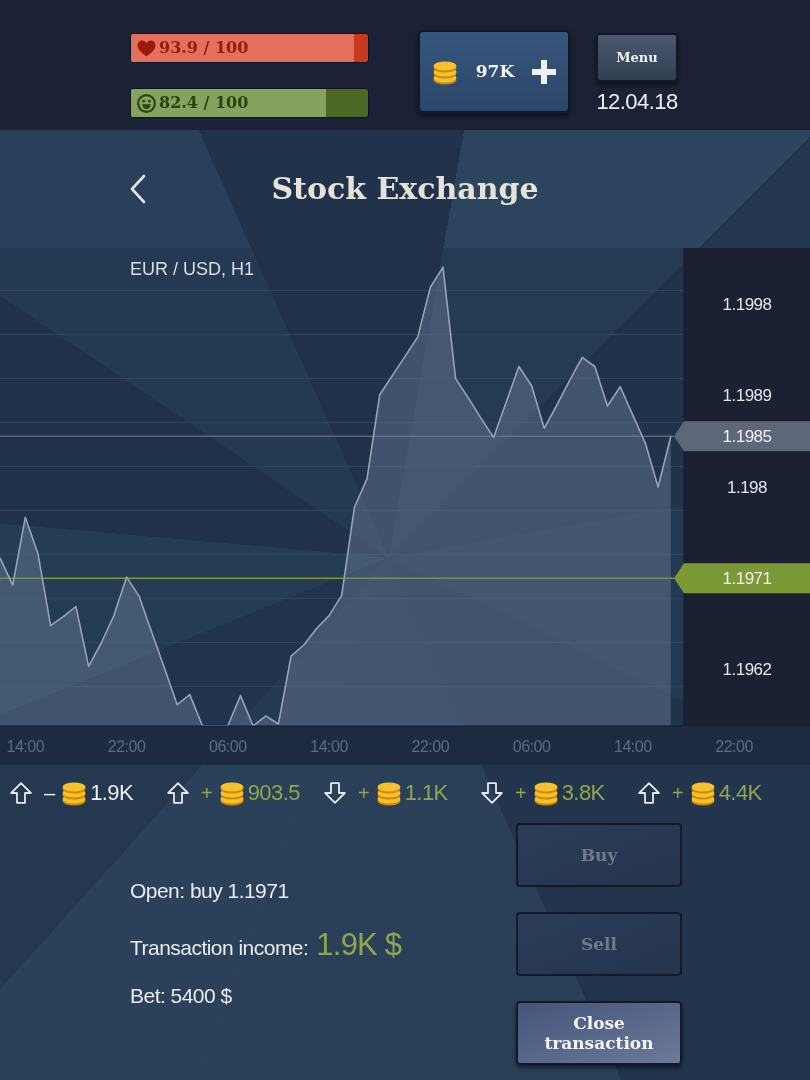 Image resolution: width=810 pixels, height=1080 pixels. I want to click on heart-icon, so click(146, 48).